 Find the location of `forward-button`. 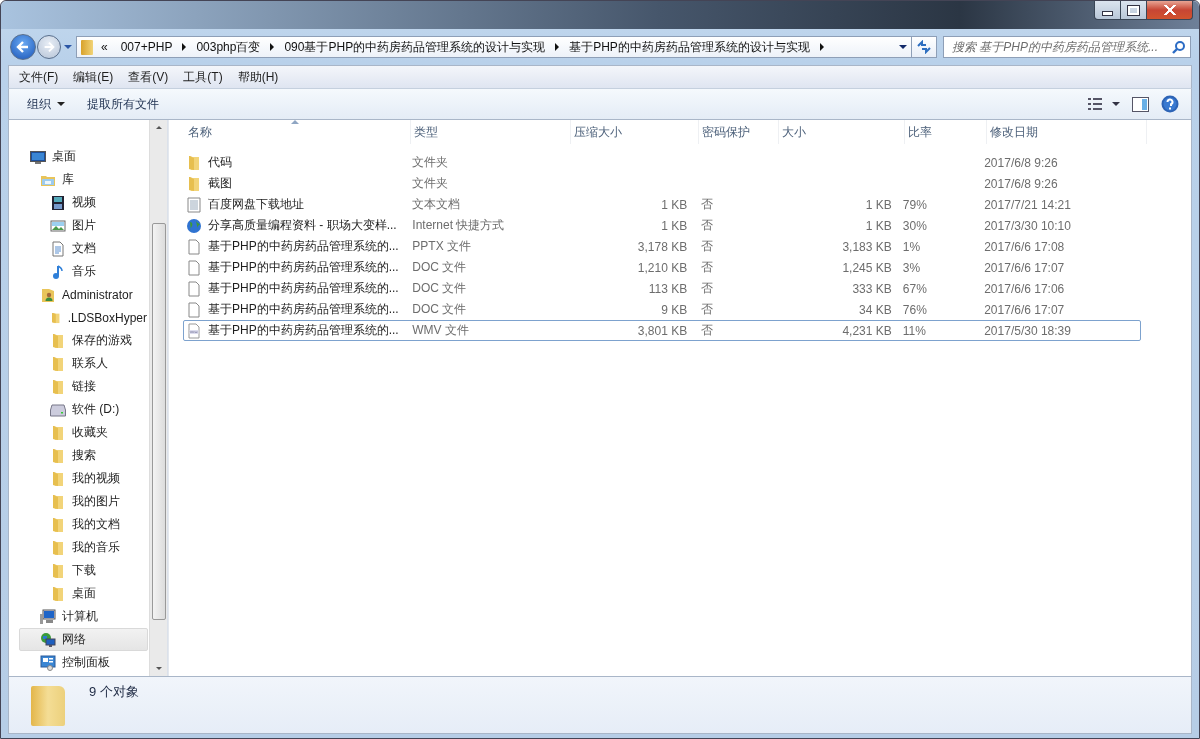

forward-button is located at coordinates (49, 47).